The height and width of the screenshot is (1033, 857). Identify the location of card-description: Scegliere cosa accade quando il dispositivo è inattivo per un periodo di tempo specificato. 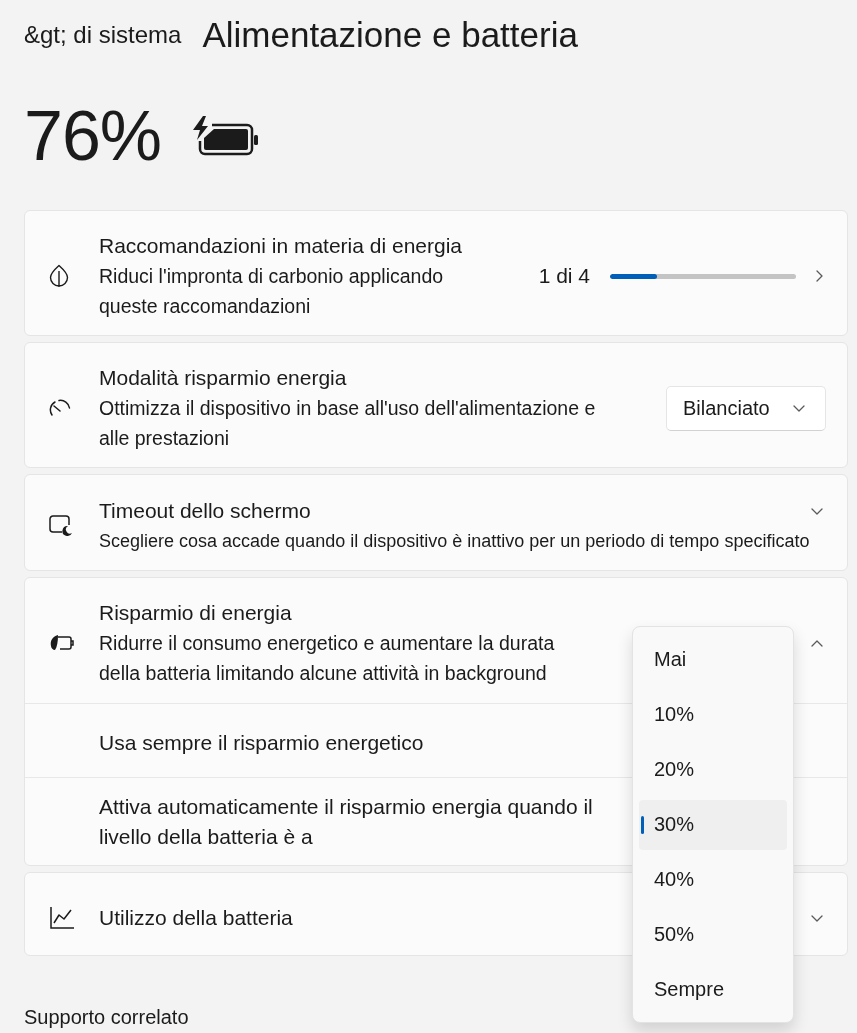
(454, 541).